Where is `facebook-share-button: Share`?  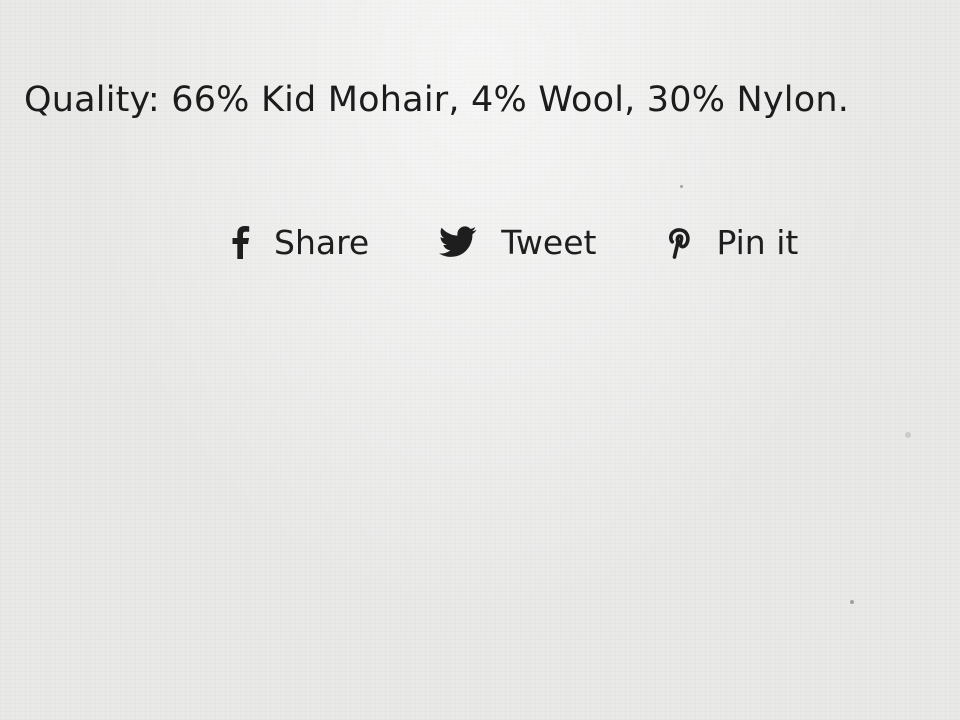
facebook-share-button: Share is located at coordinates (299, 242).